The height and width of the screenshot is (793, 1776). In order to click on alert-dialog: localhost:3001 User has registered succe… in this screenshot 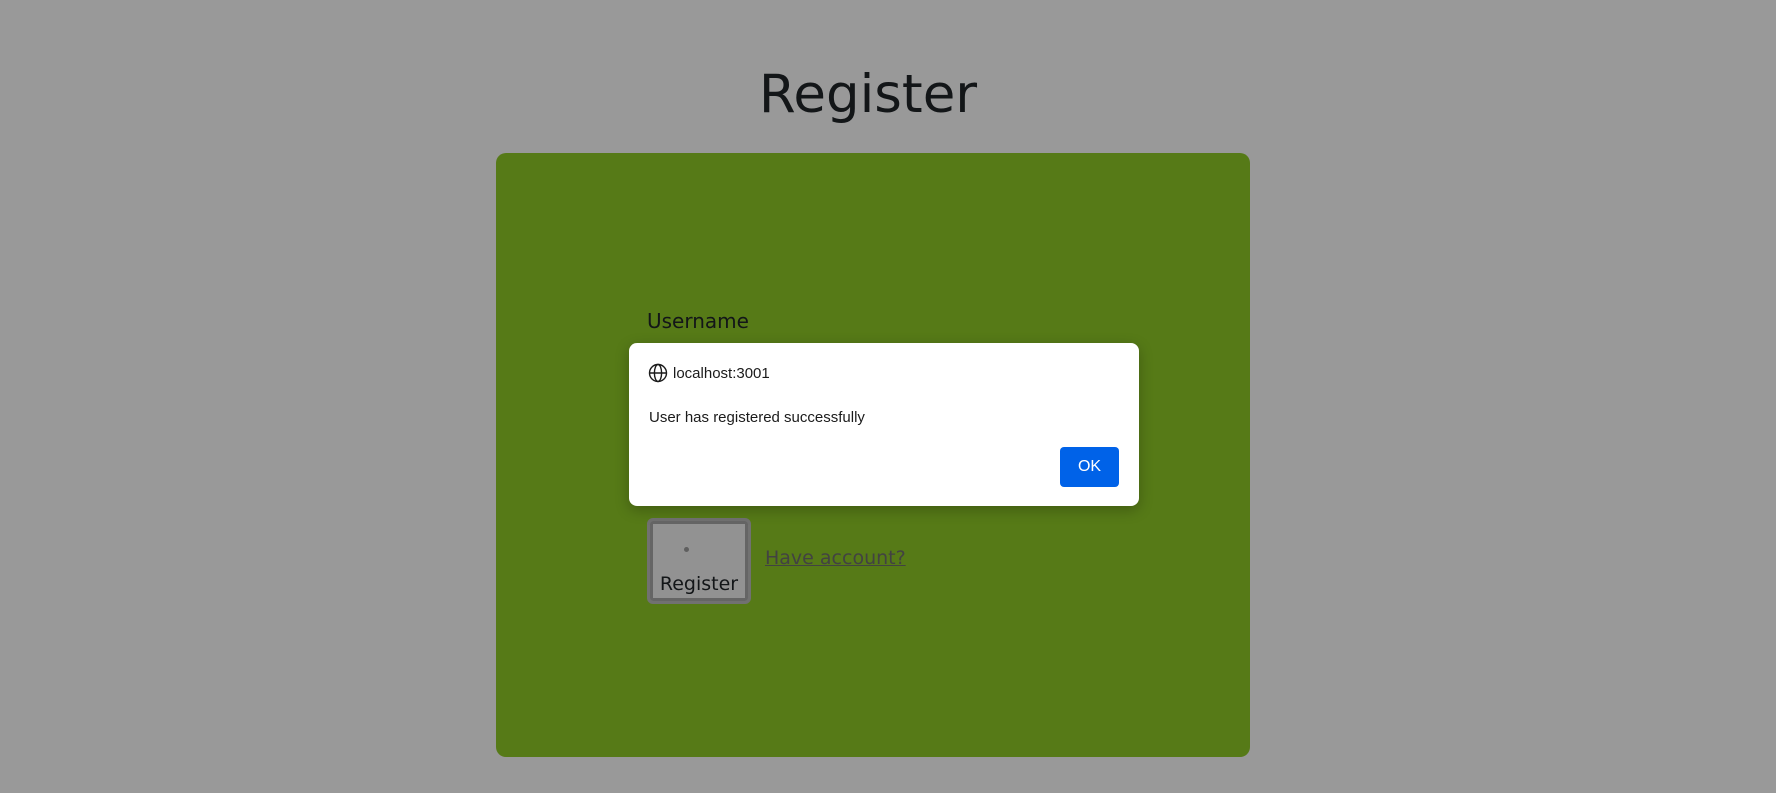, I will do `click(884, 424)`.